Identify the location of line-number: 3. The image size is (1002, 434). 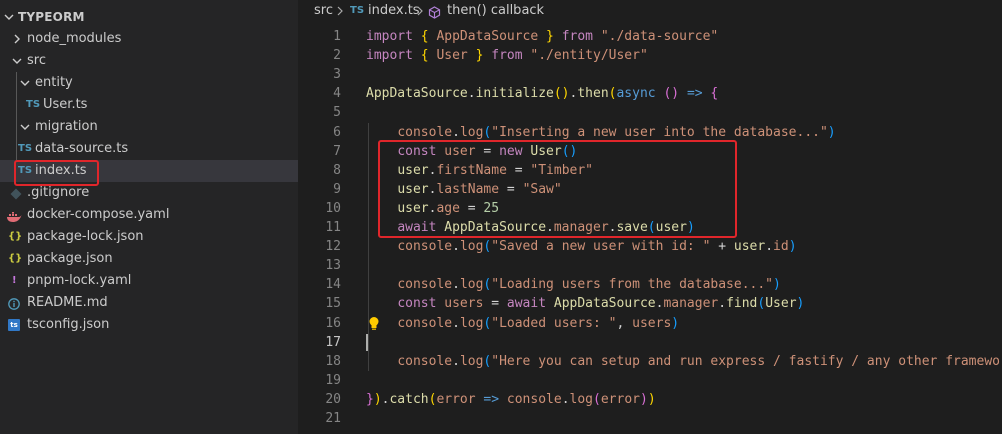
(337, 75).